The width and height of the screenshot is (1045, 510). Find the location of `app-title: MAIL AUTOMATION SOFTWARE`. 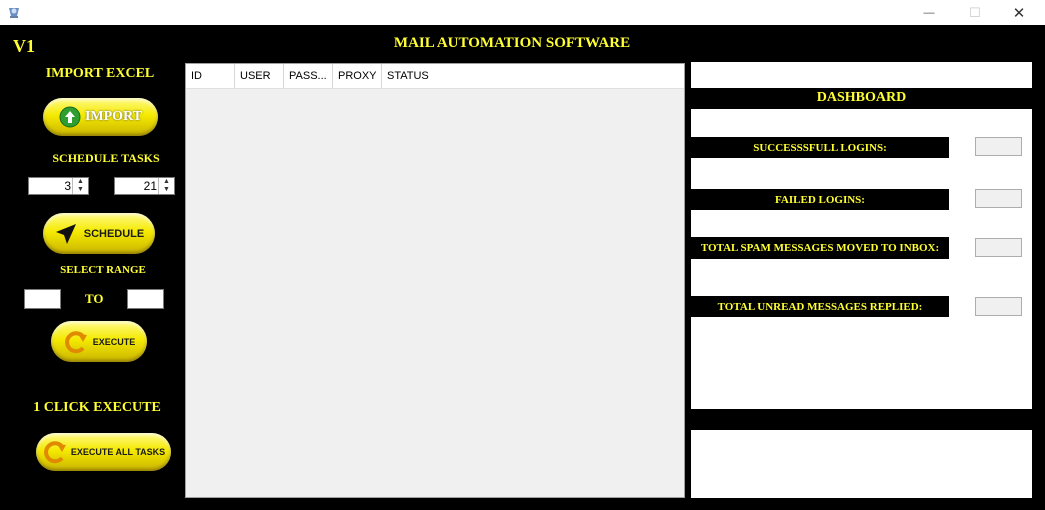

app-title: MAIL AUTOMATION SOFTWARE is located at coordinates (512, 43).